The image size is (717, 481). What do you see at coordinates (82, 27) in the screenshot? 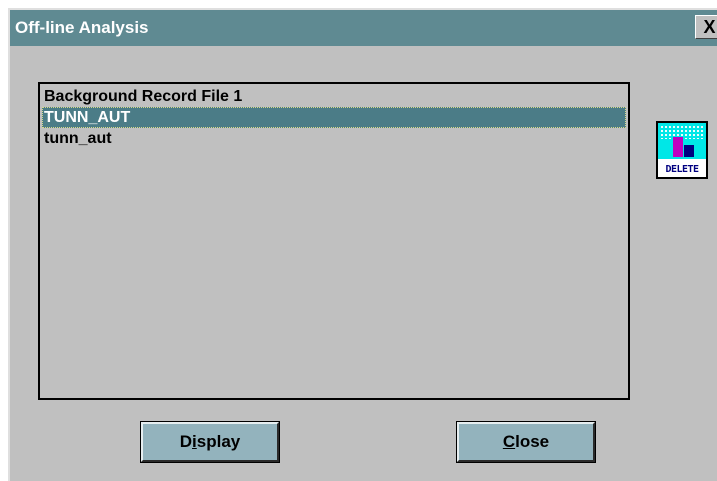
I see `window-title: Off-line Analysis` at bounding box center [82, 27].